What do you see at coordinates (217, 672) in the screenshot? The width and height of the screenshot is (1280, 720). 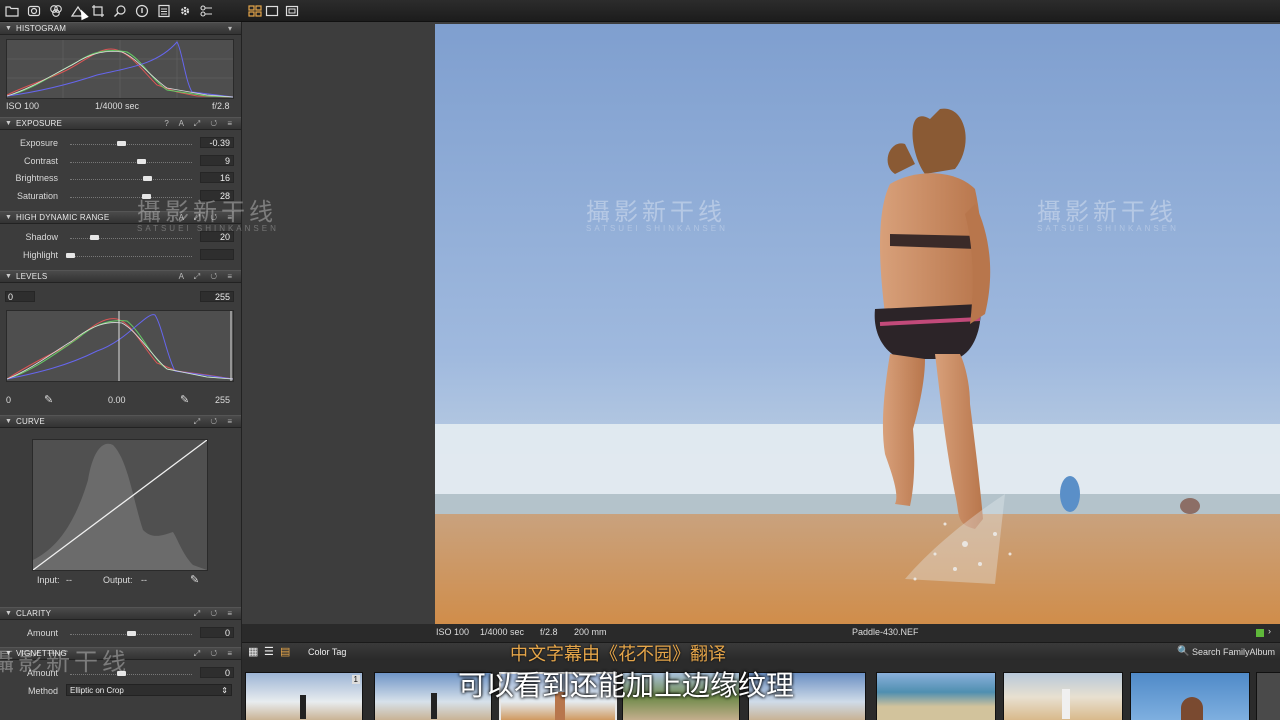 I see `vignetting-amount-value: 0` at bounding box center [217, 672].